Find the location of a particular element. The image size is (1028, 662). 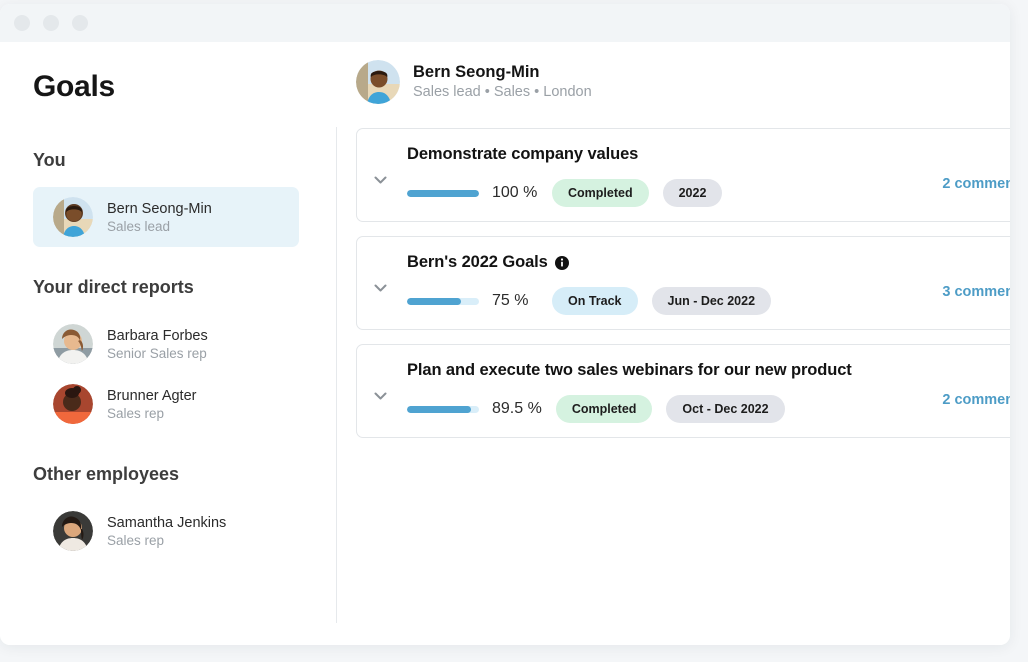

sidebar-group-title-direct-reports: Your direct reports is located at coordinates (113, 287).